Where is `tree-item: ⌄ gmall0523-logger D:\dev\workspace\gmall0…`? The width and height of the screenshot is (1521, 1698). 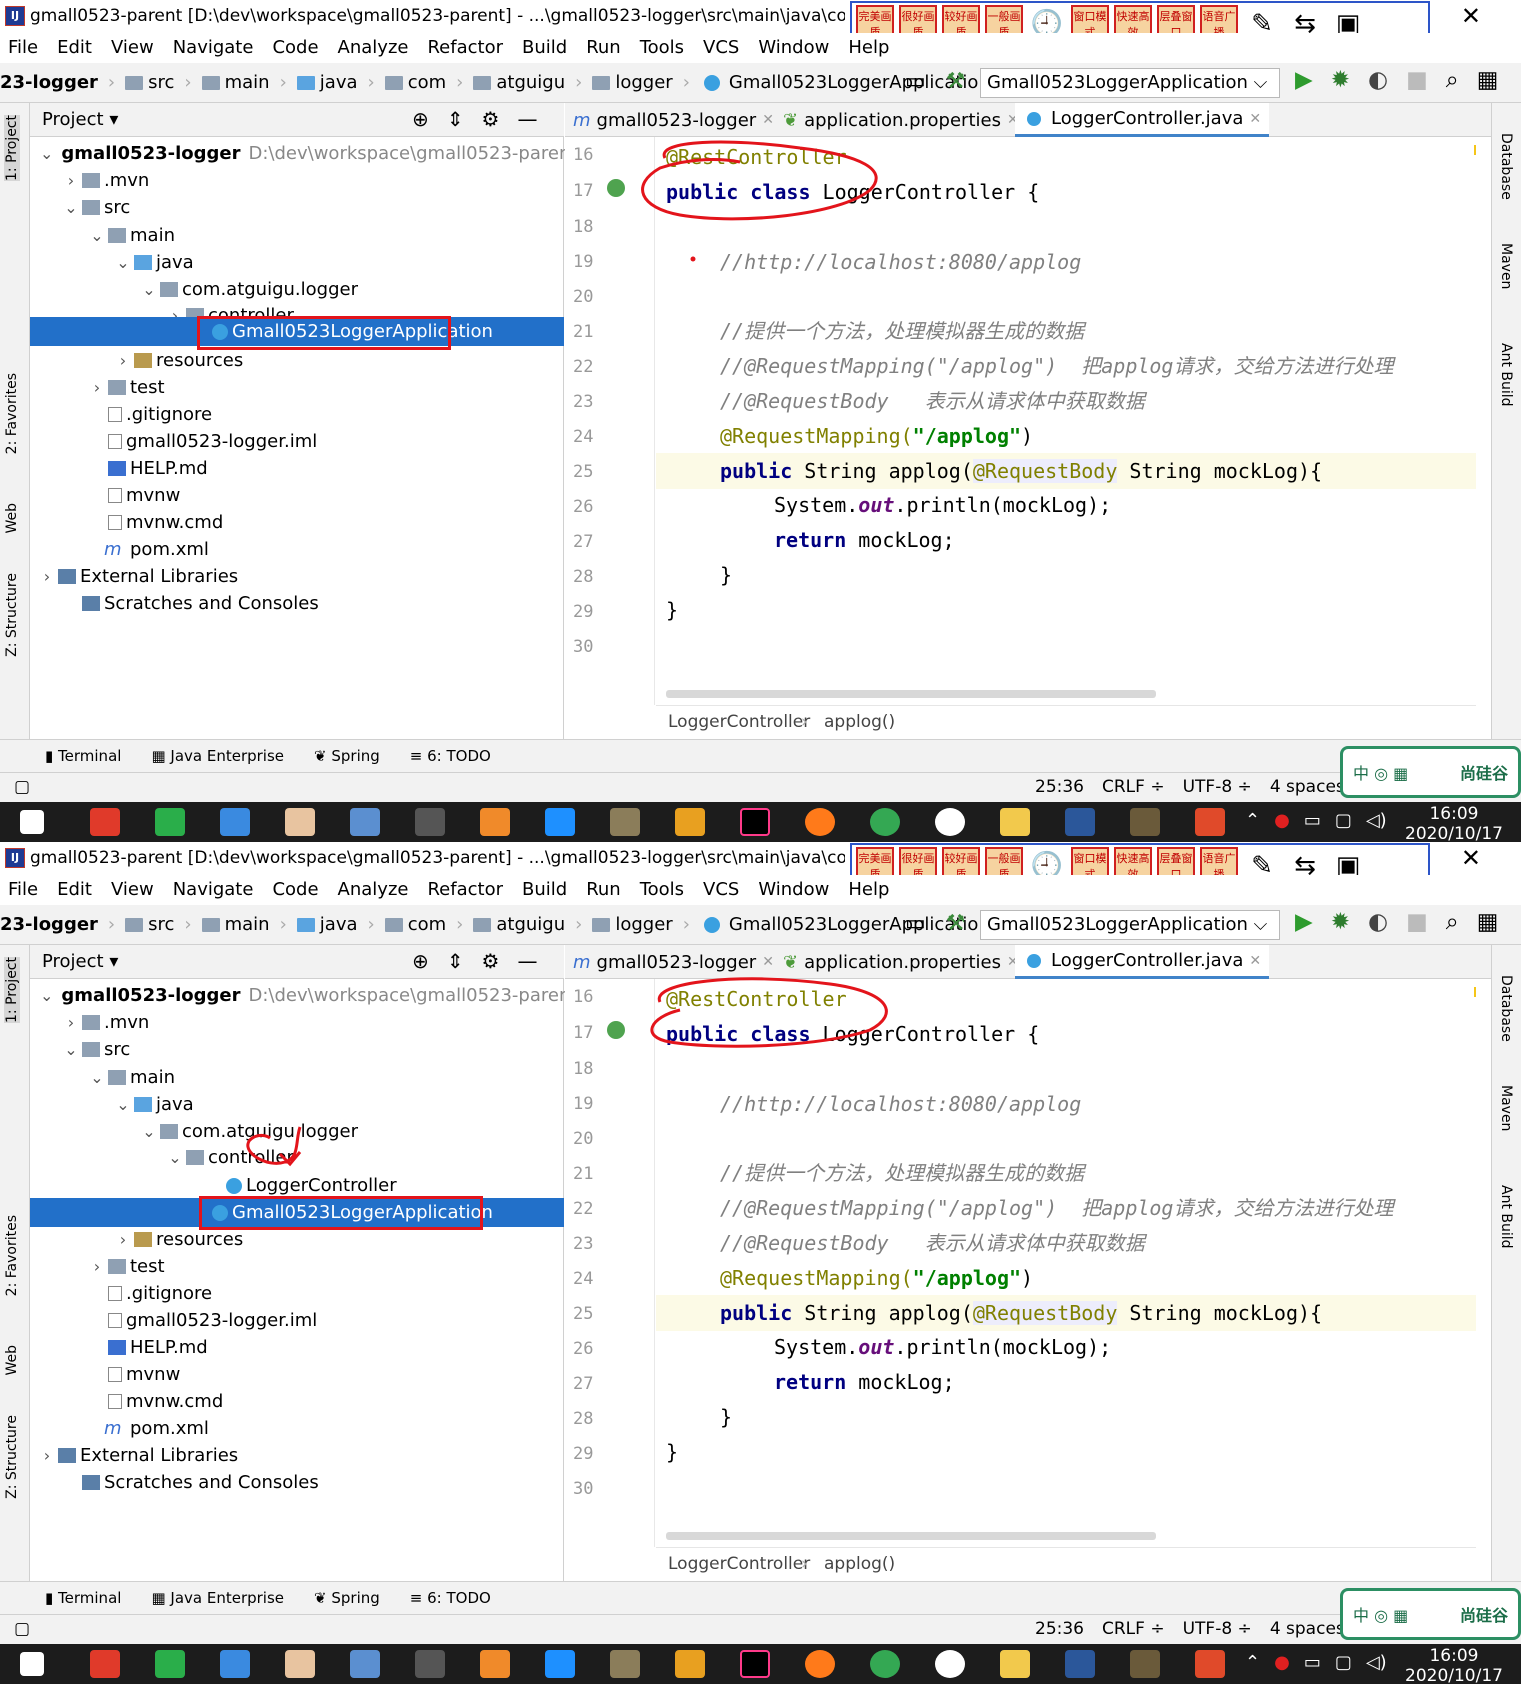 tree-item: ⌄ gmall0523-logger D:\dev\workspace\gmall0… is located at coordinates (315, 153).